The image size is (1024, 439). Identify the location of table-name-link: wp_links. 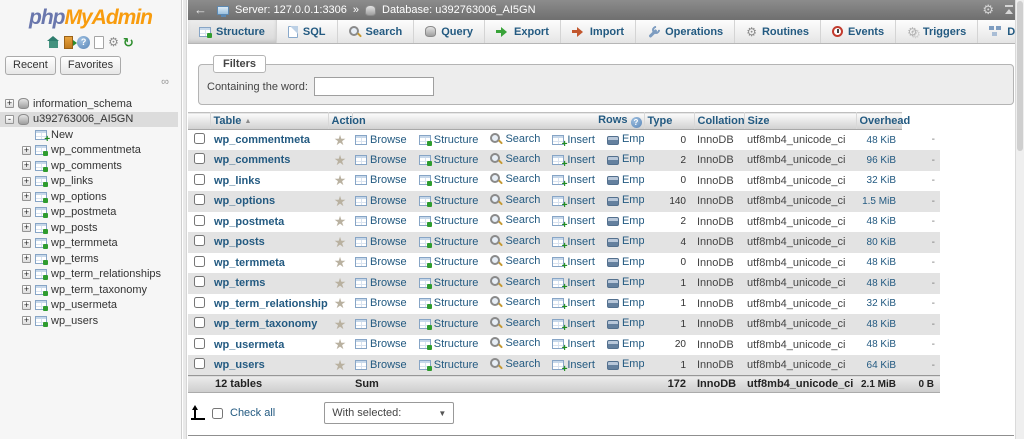
(236, 181).